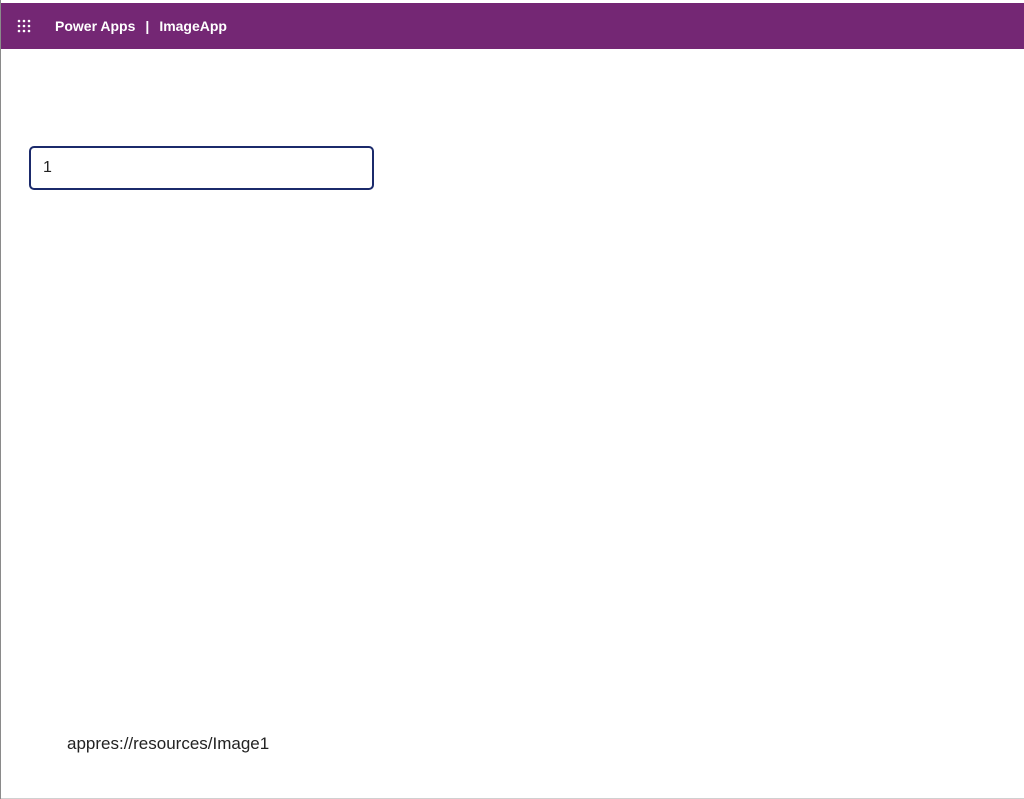  I want to click on text-input, so click(201, 168).